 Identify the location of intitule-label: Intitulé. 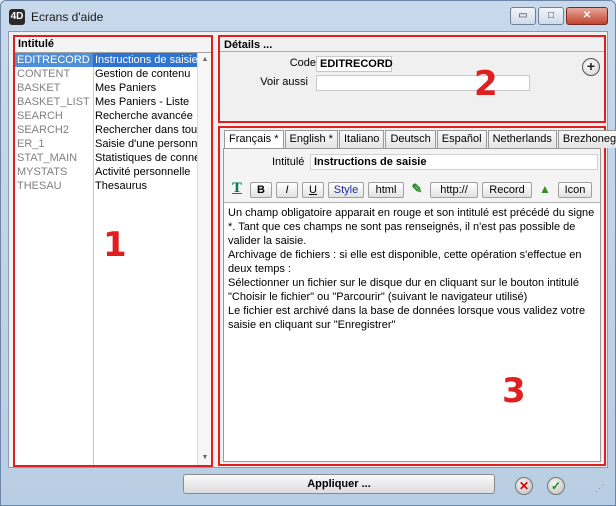
(288, 162).